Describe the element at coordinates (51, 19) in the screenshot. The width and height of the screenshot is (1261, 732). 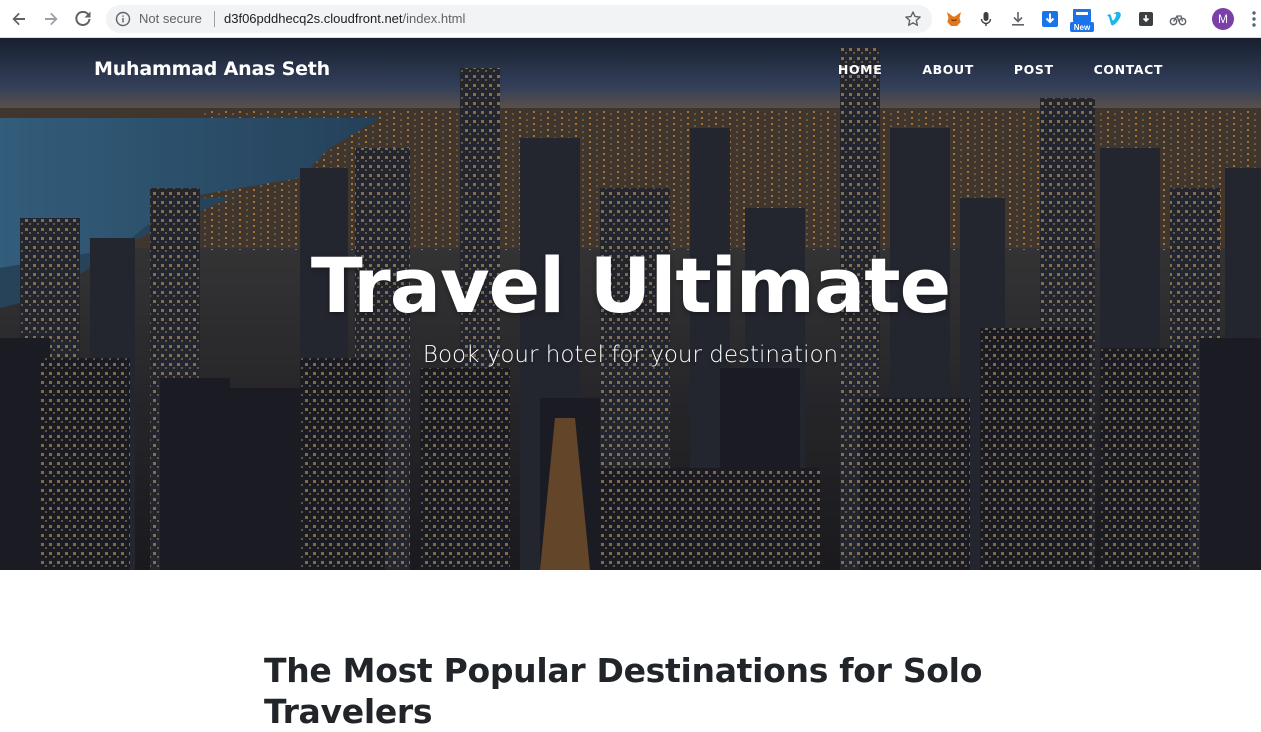
I see `forward-arrow-icon` at that location.